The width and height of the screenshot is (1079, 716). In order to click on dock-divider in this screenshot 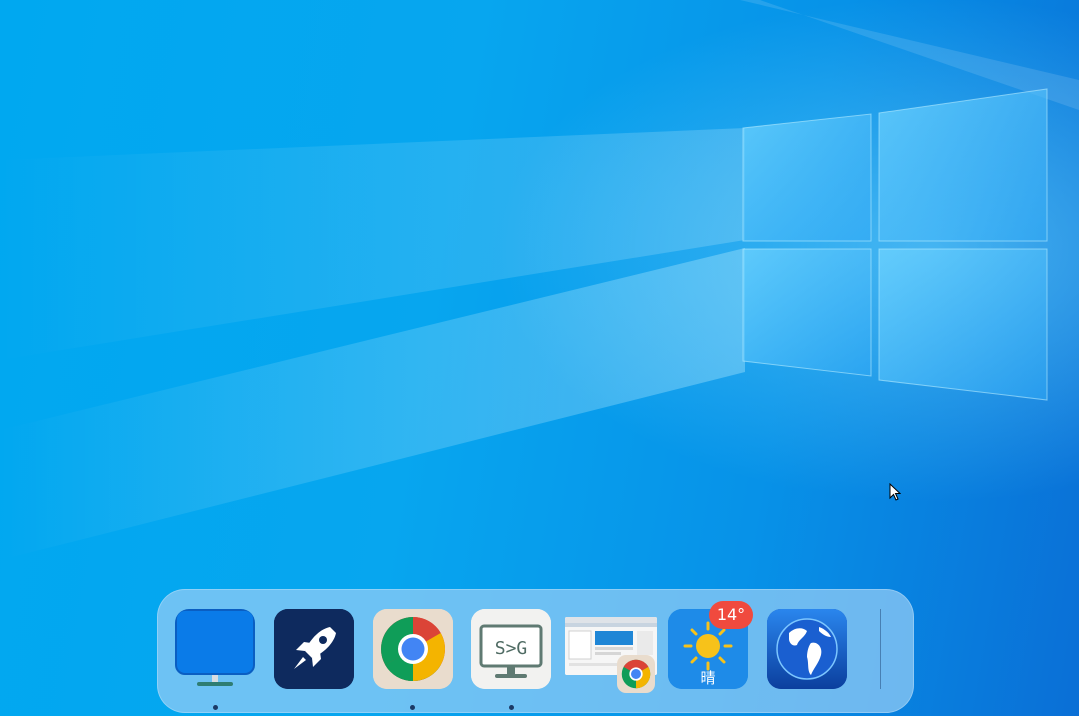, I will do `click(880, 649)`.